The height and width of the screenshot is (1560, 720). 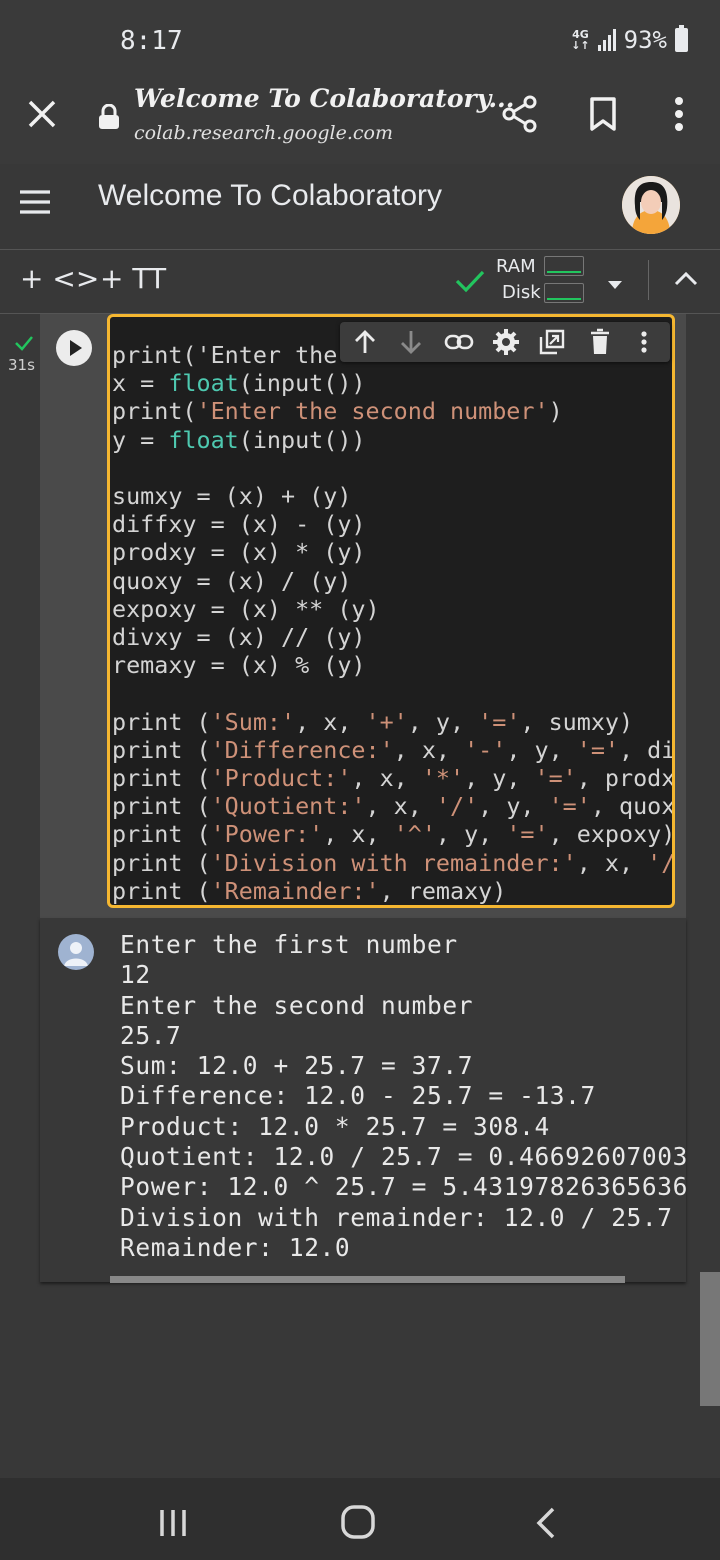 I want to click on code-line: prodxy = (x) * (y), so click(x=392, y=552).